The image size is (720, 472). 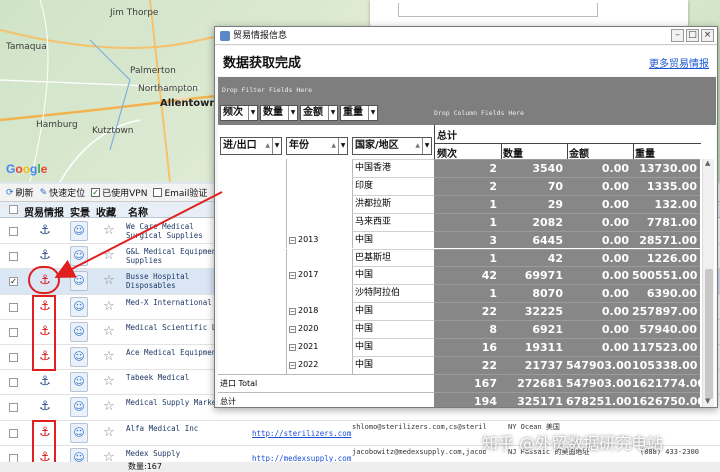 What do you see at coordinates (138, 234) in the screenshot?
I see `annotation-arrow` at bounding box center [138, 234].